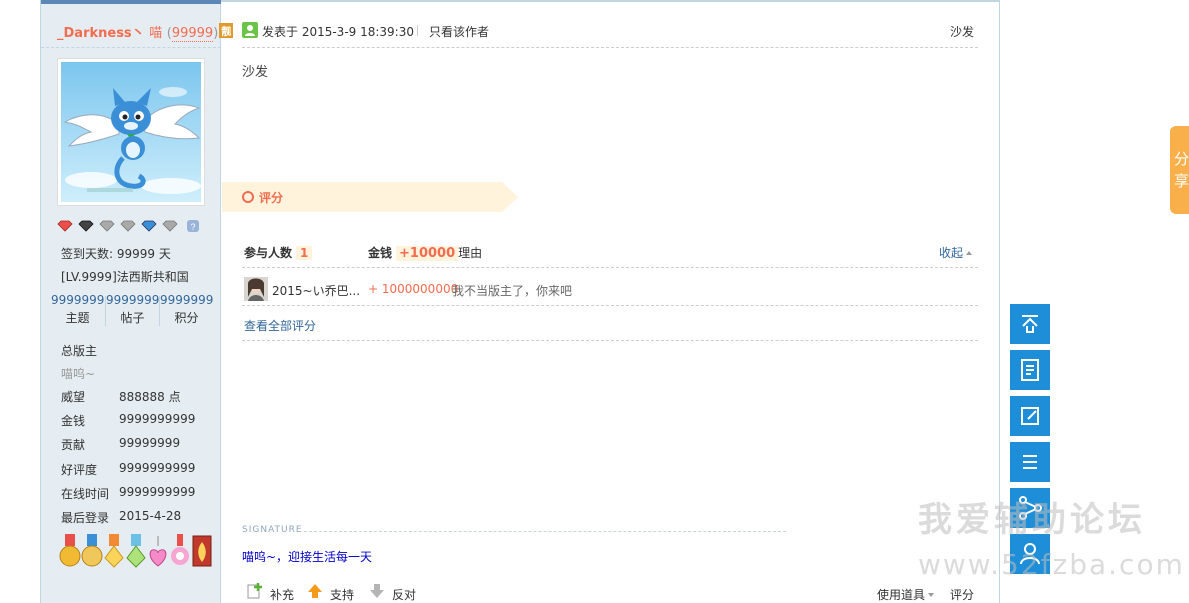 The height and width of the screenshot is (603, 1189). I want to click on happy-cat-avatar-image, so click(131, 132).